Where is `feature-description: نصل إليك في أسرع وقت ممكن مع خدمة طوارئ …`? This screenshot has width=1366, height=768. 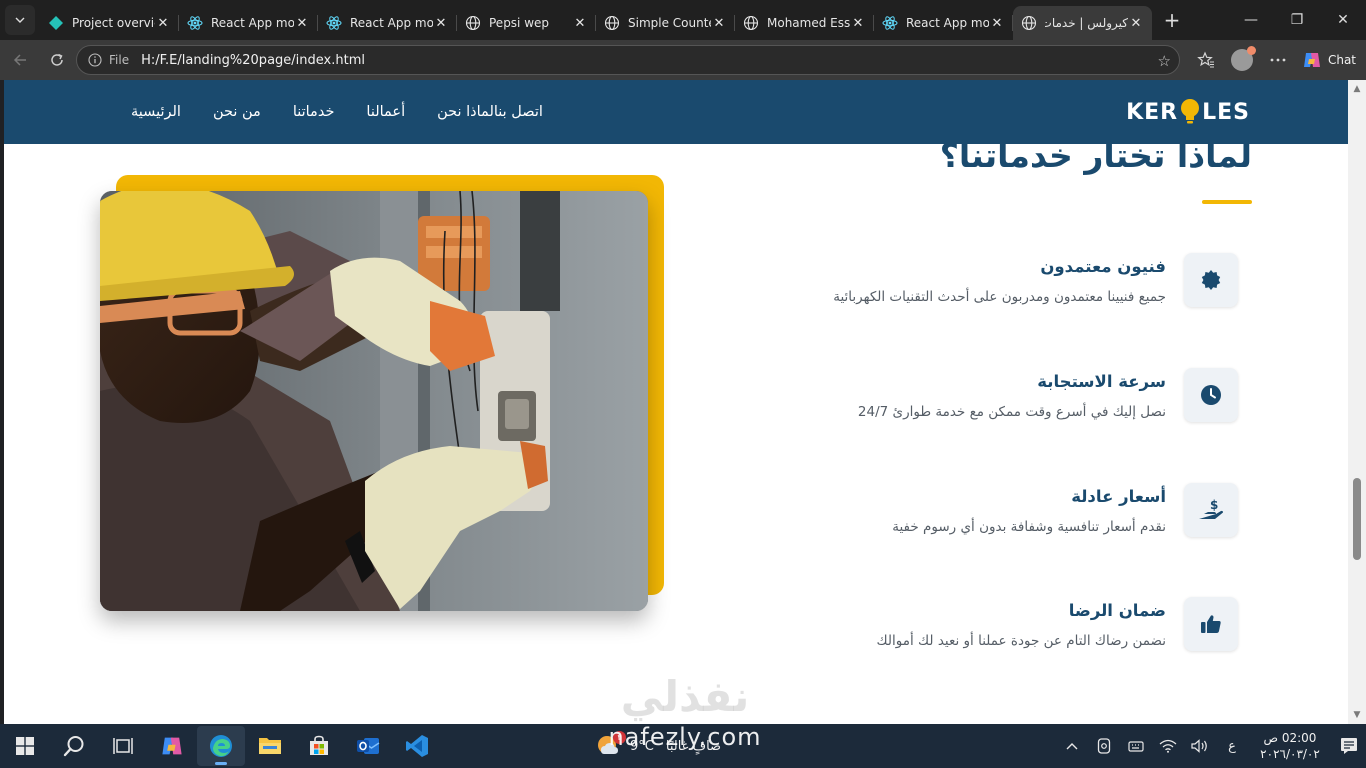 feature-description: نصل إليك في أسرع وقت ممكن مع خدمة طوارئ … is located at coordinates (1011, 412).